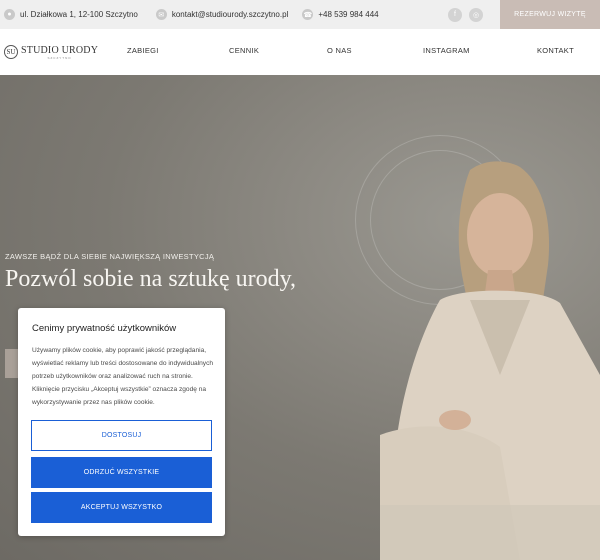 The width and height of the screenshot is (600, 560). I want to click on reject-all-button: ODRZUĆ WSZYSTKIE, so click(121, 472).